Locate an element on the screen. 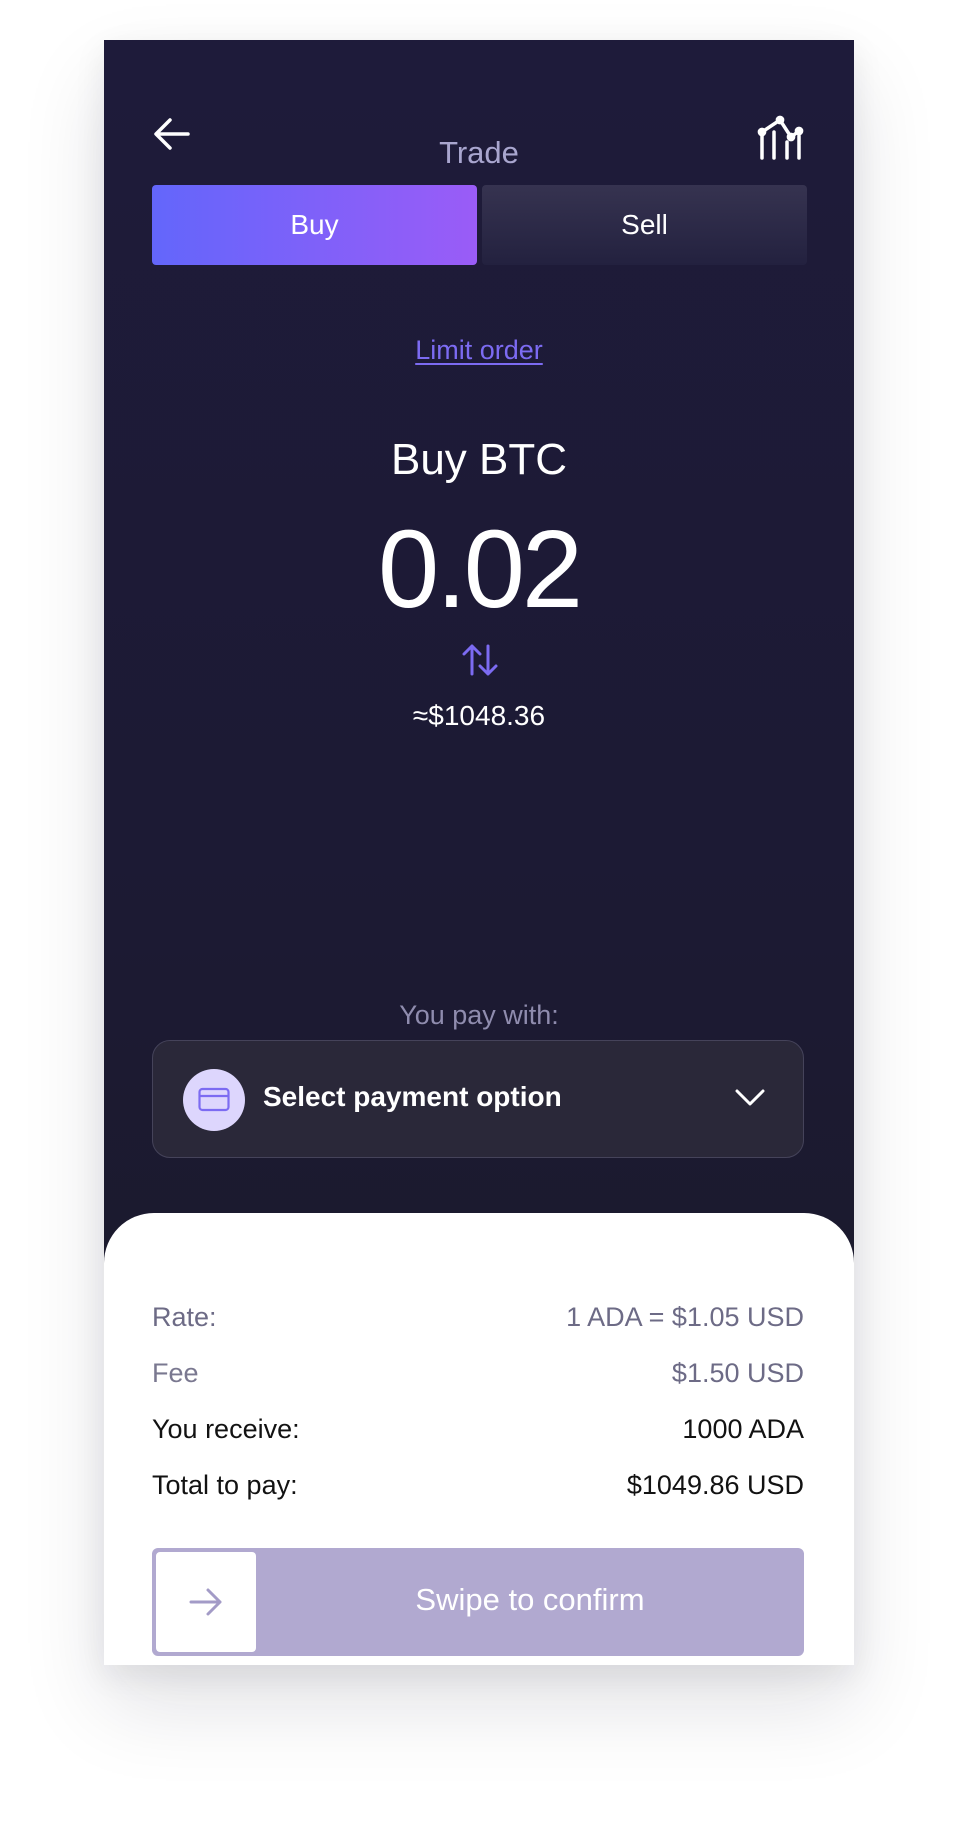  tab-buy: Buy is located at coordinates (314, 225).